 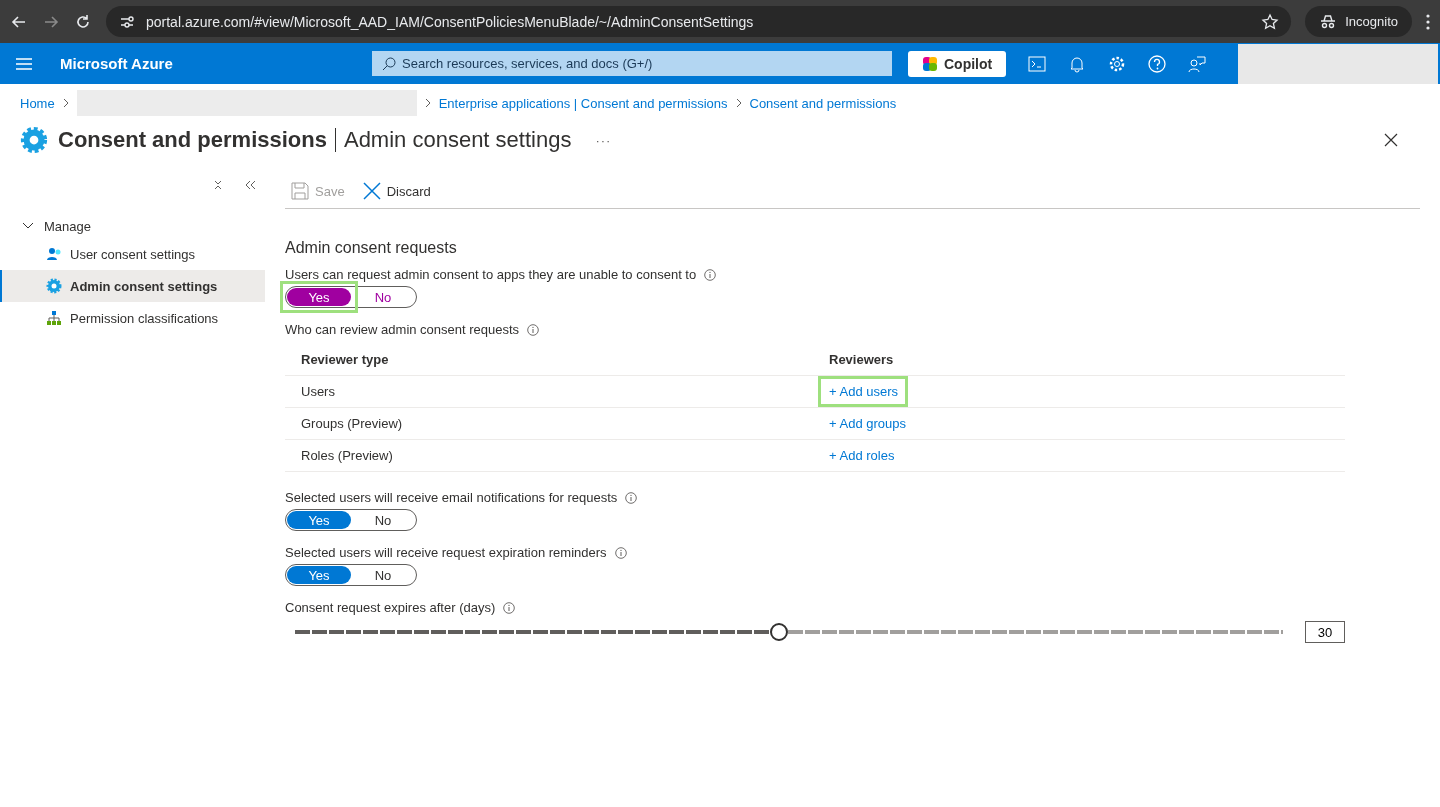 I want to click on slider-thumb, so click(x=779, y=632).